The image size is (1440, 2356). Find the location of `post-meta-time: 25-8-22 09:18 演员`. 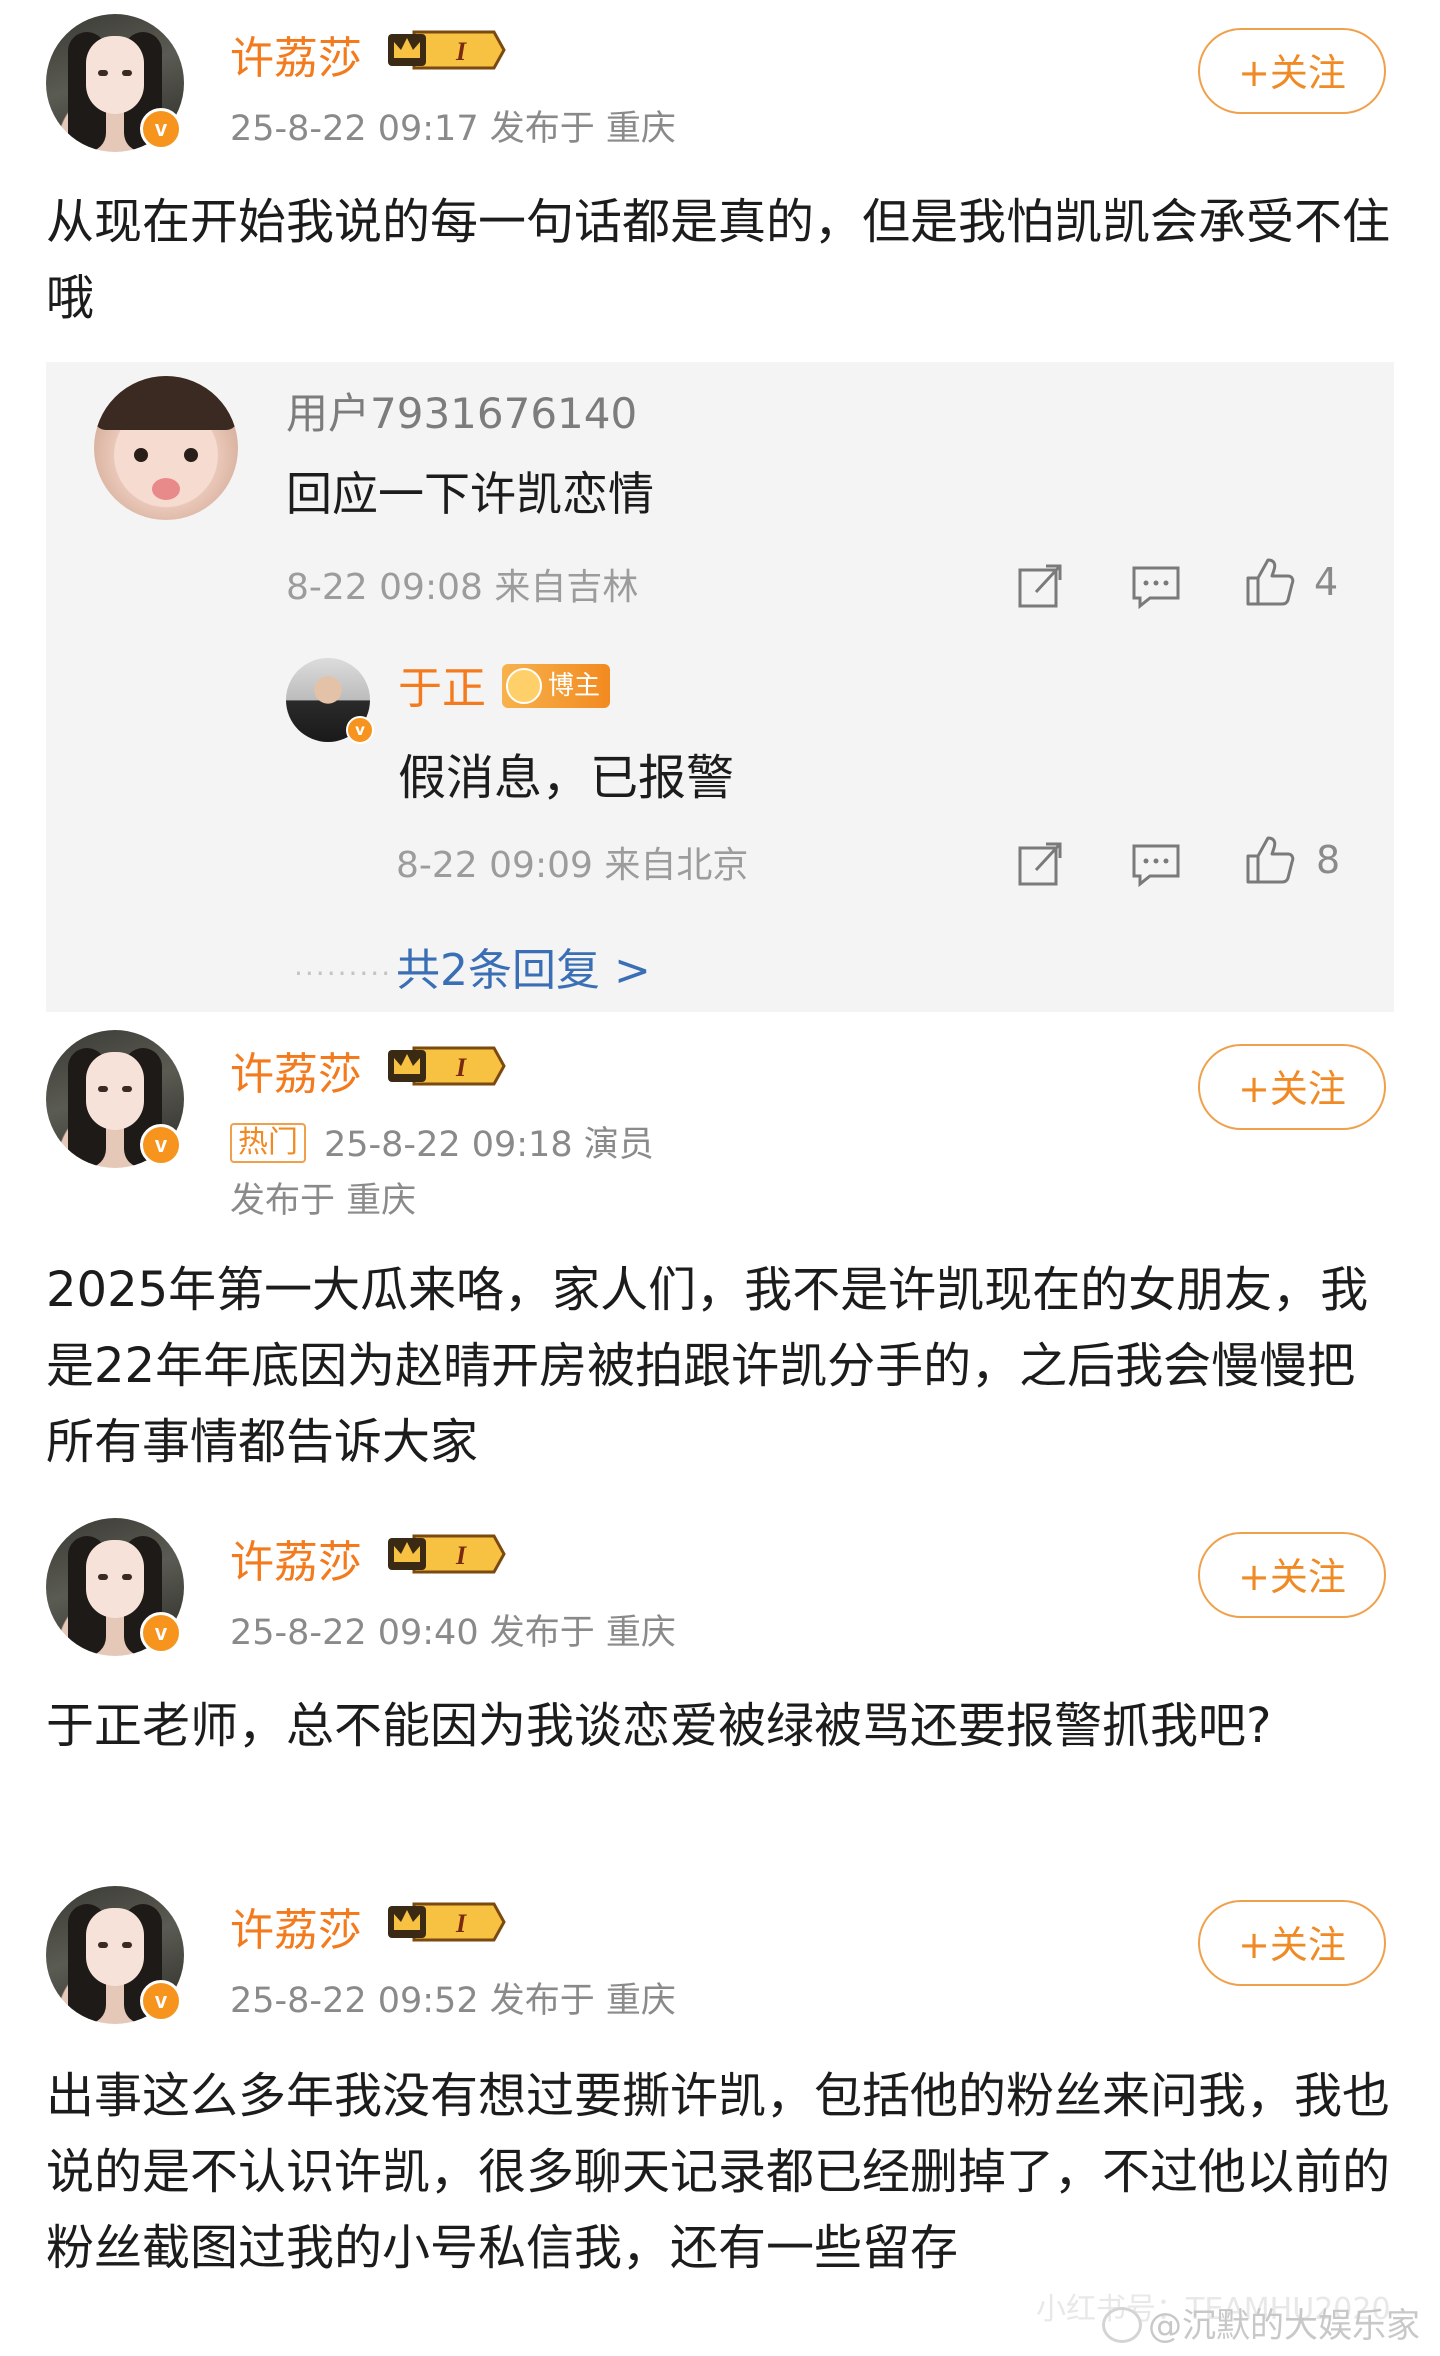

post-meta-time: 25-8-22 09:18 演员 is located at coordinates (489, 1145).